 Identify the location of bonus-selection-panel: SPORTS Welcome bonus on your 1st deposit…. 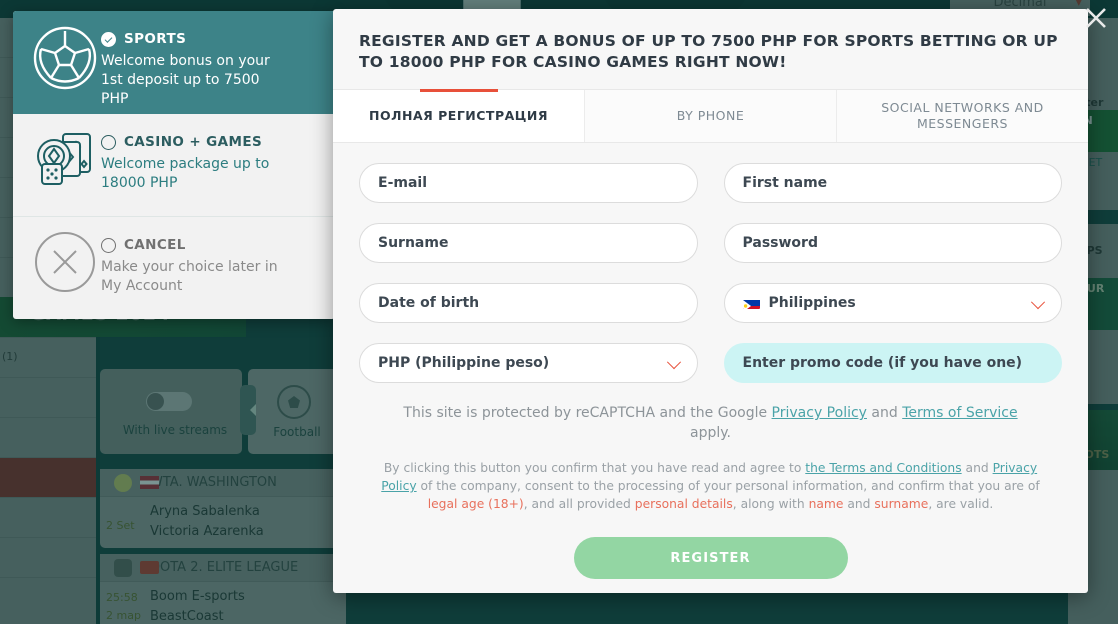
(174, 165).